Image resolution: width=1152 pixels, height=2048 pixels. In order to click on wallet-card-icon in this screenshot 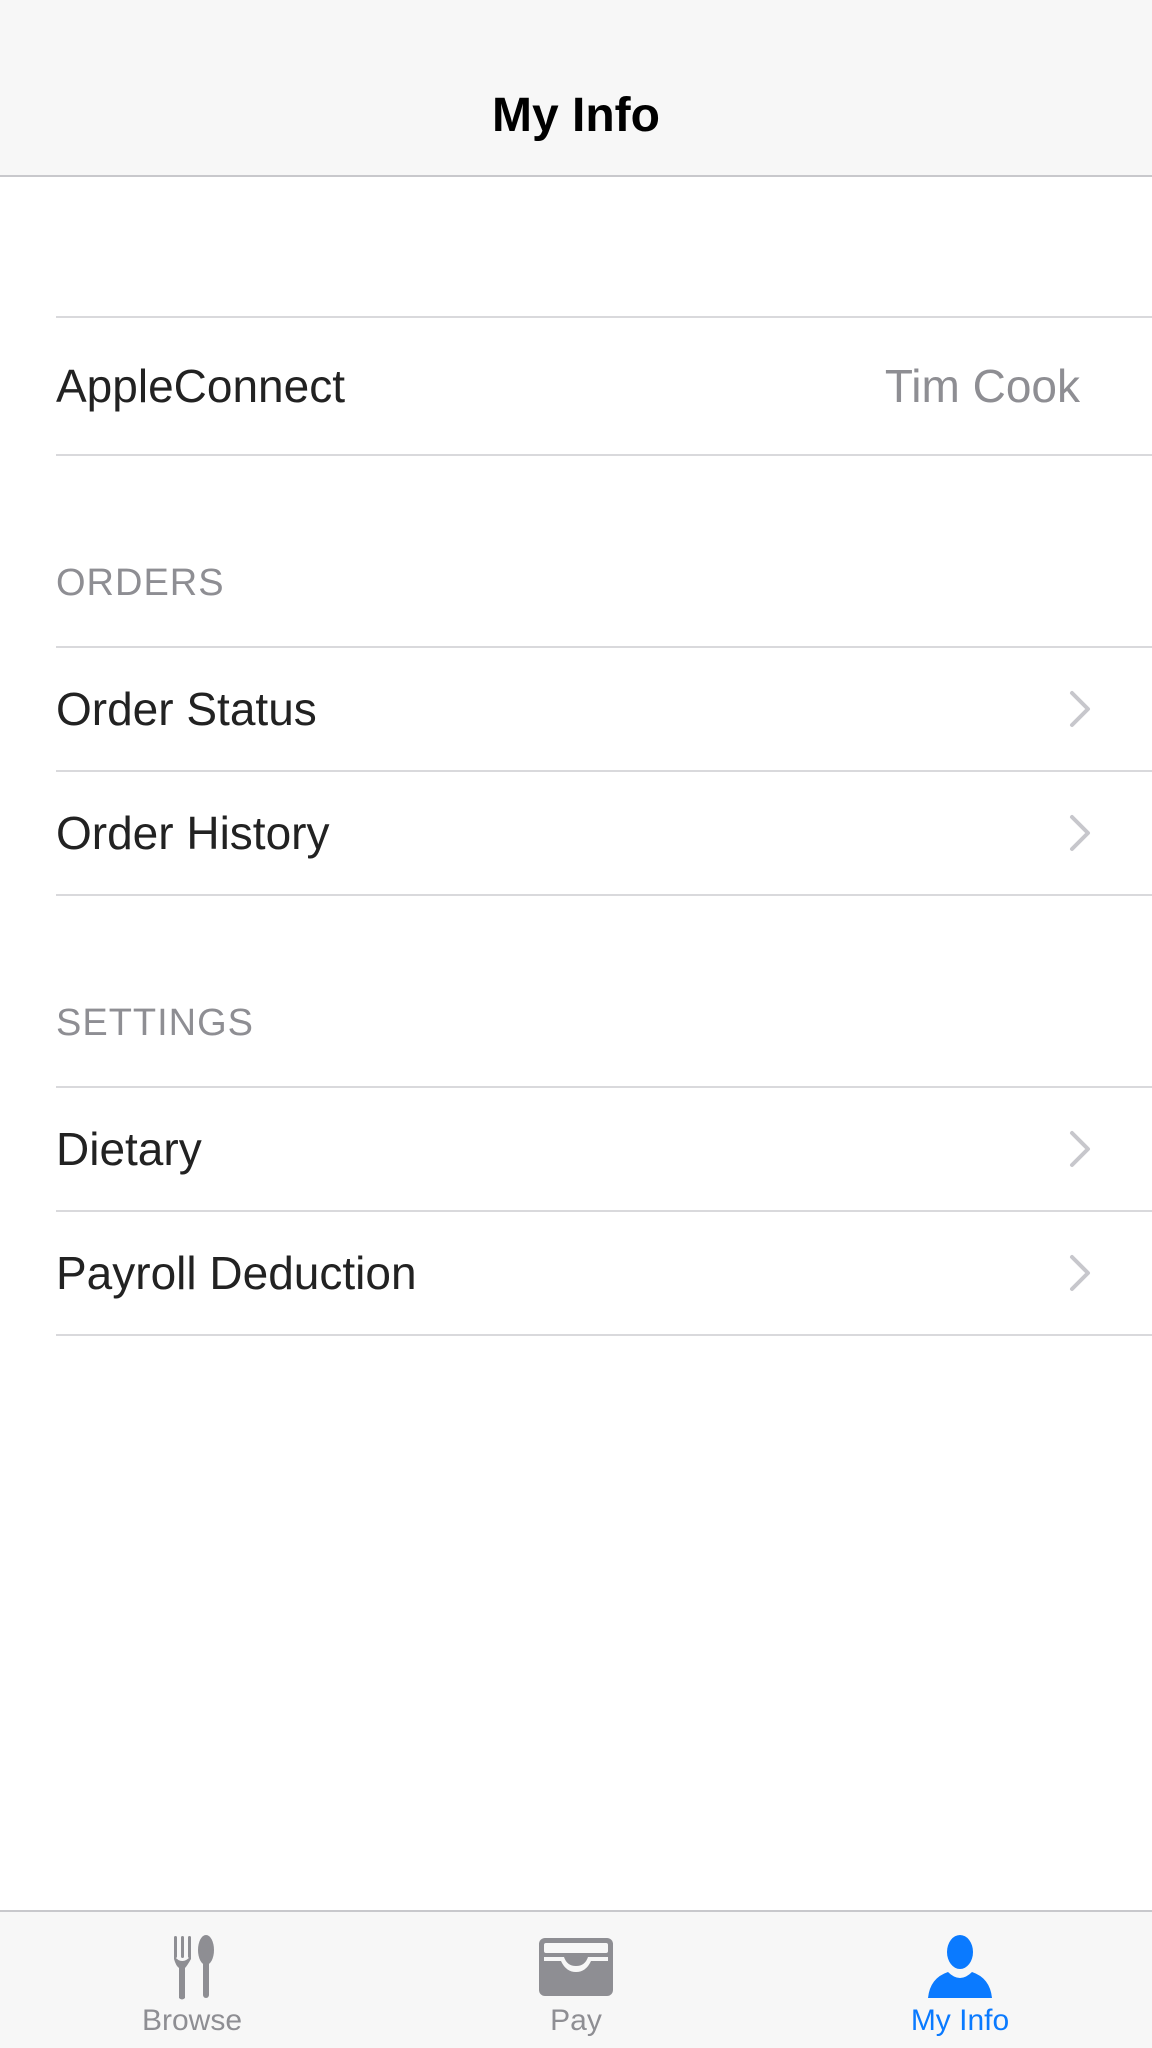, I will do `click(576, 1967)`.